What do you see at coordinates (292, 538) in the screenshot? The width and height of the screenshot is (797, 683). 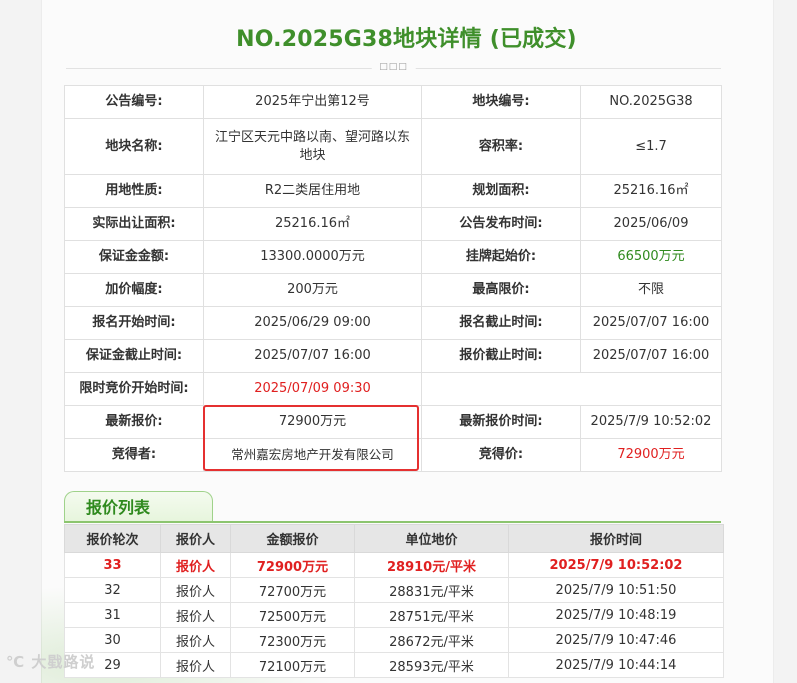 I see `col-header-amount: 金额报价` at bounding box center [292, 538].